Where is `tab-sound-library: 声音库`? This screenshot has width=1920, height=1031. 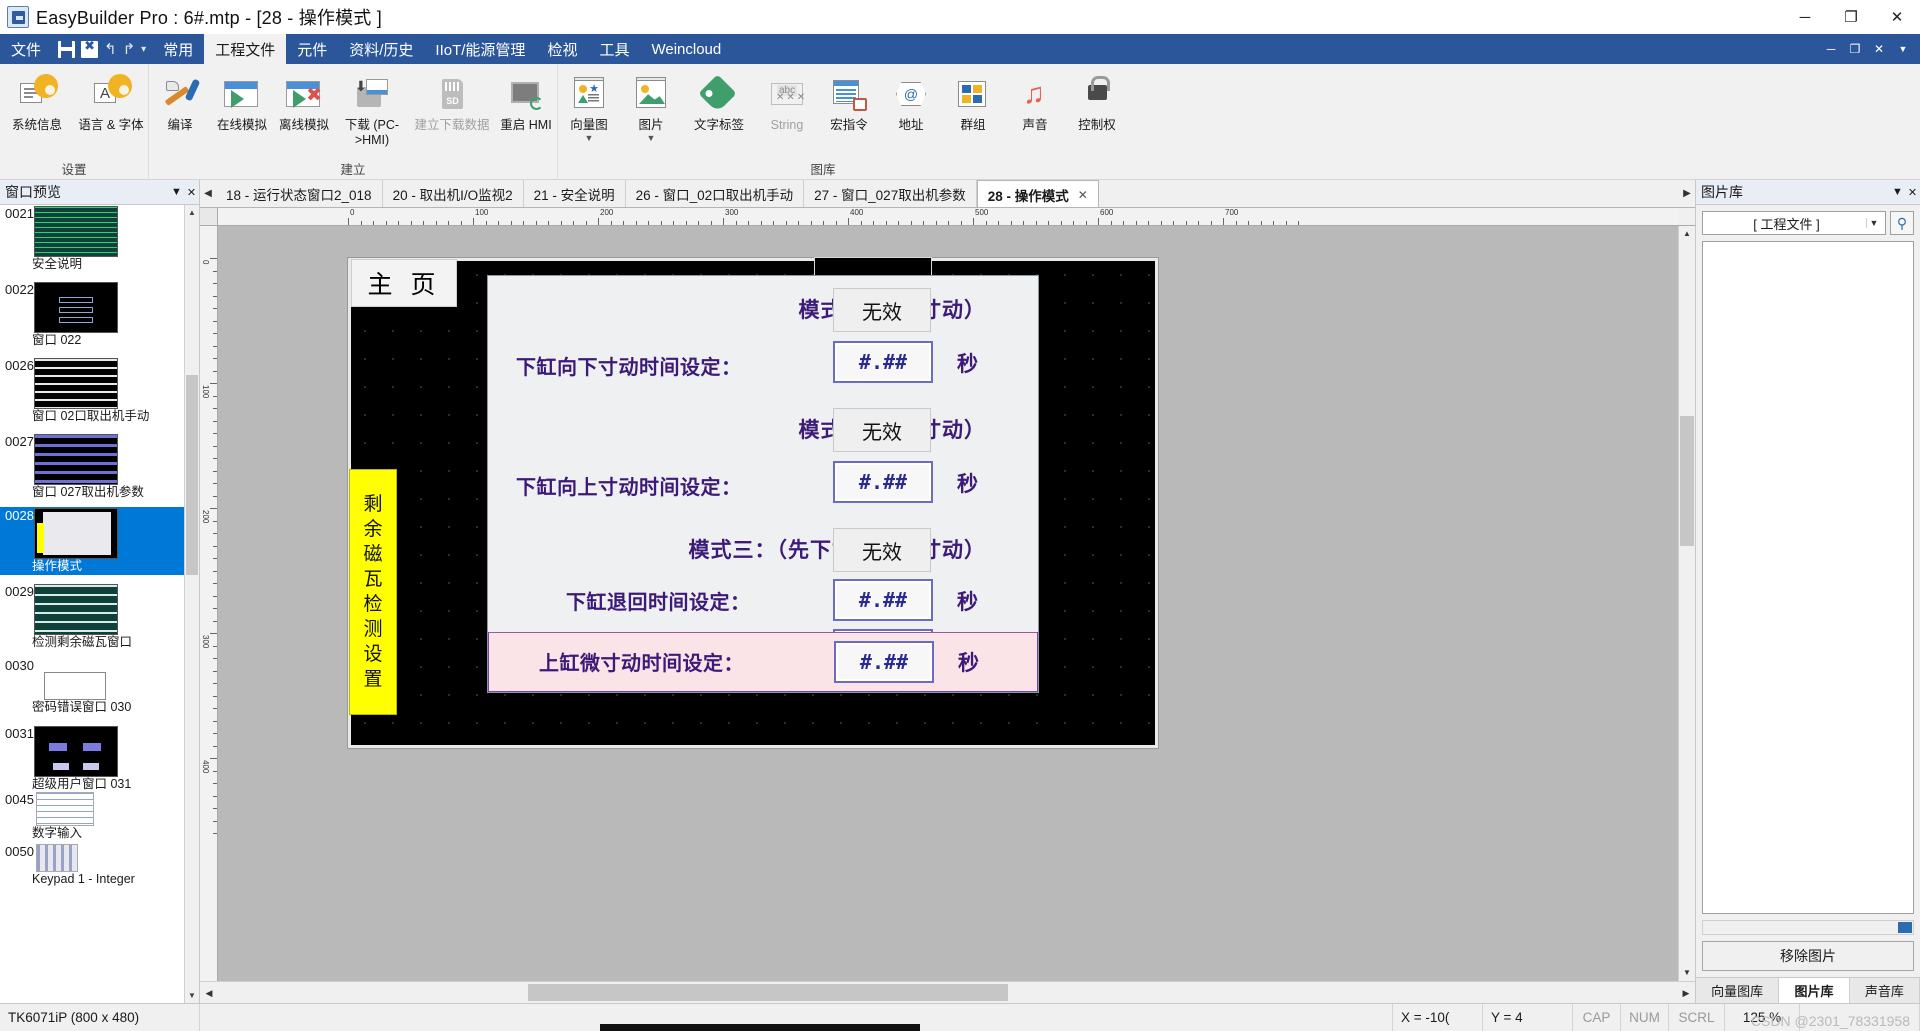 tab-sound-library: 声音库 is located at coordinates (1885, 990).